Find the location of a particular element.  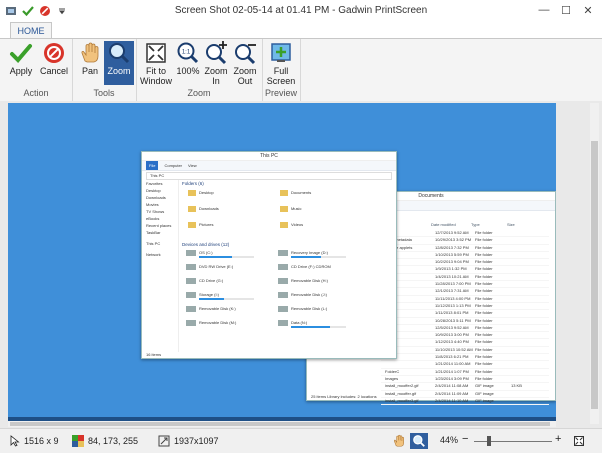

apply-button: Apply is located at coordinates (21, 63).